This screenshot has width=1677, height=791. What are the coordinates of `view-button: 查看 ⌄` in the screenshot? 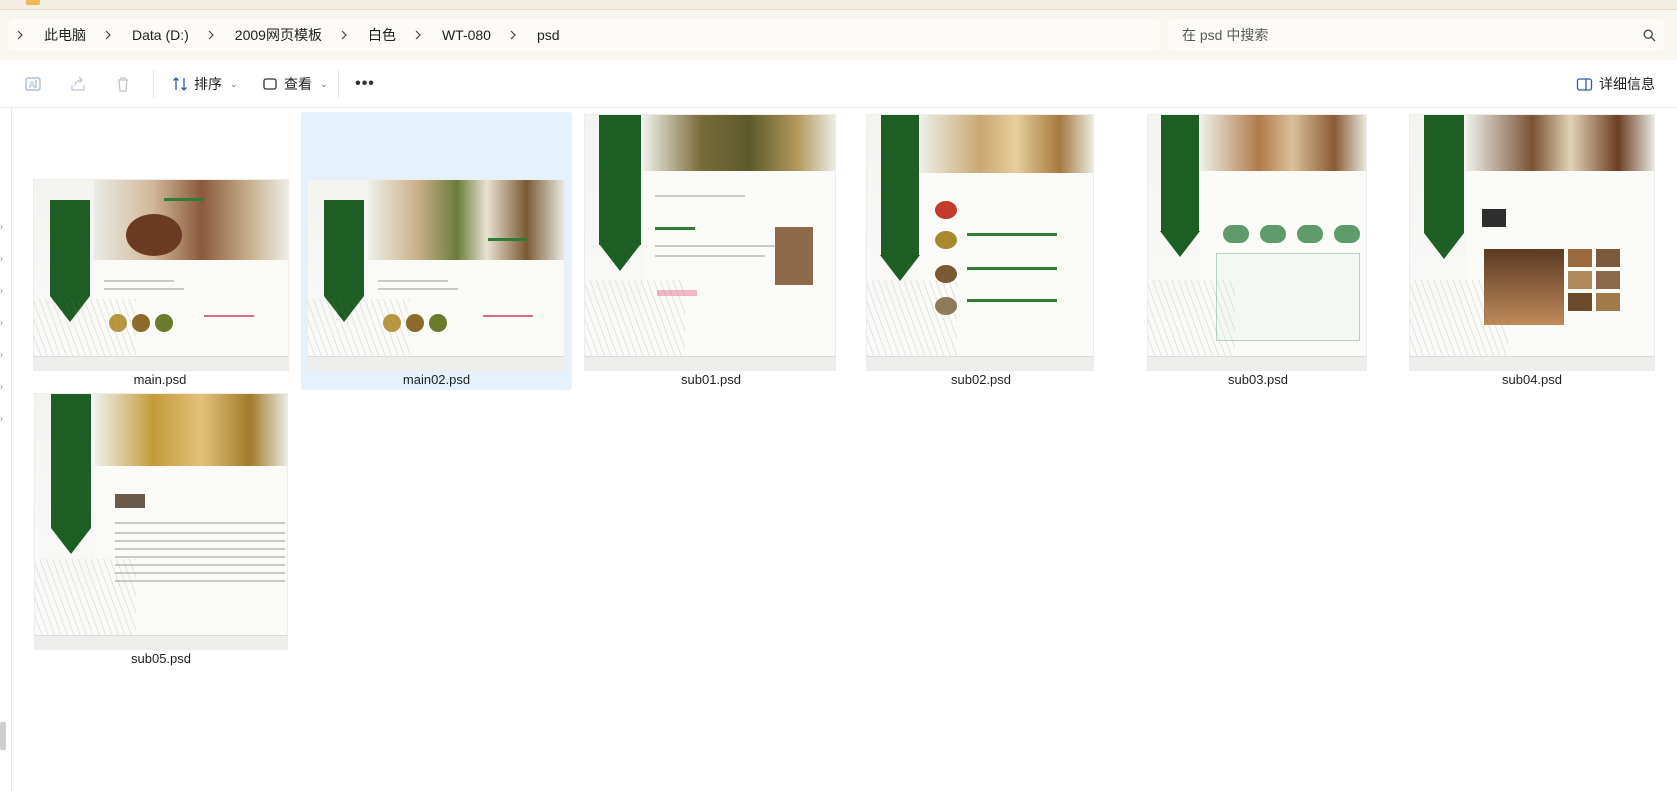 It's located at (295, 84).